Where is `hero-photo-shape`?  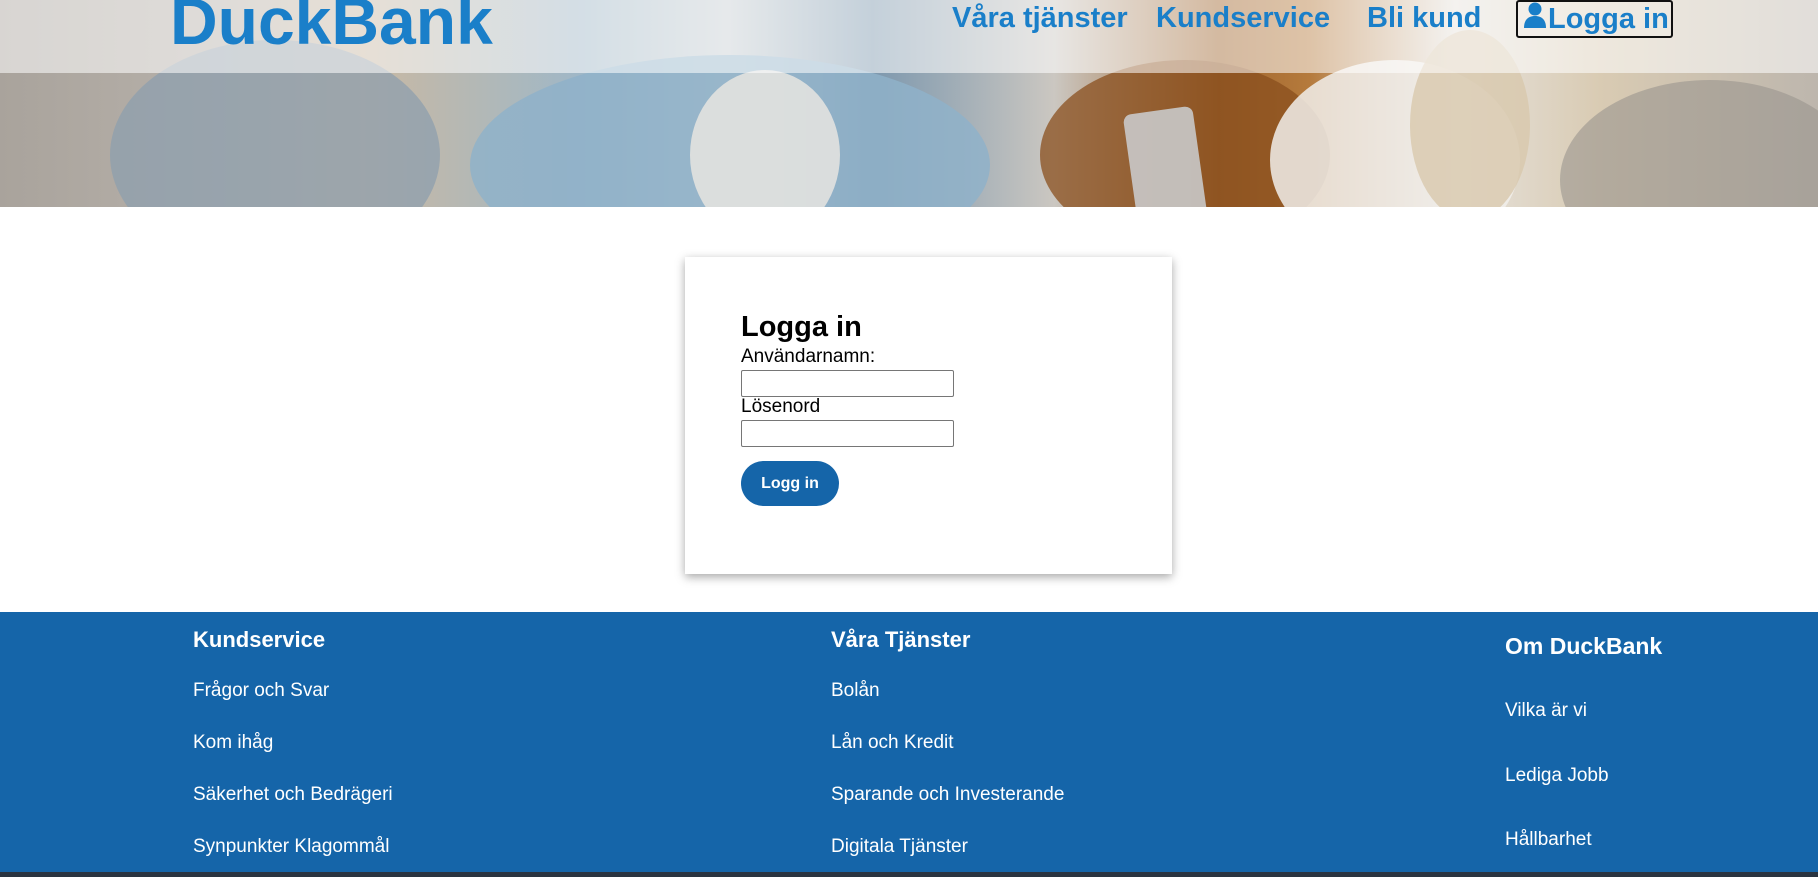
hero-photo-shape is located at coordinates (1689, 143).